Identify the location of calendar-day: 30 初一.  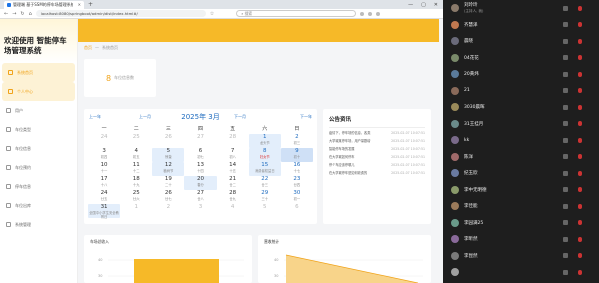
(297, 197).